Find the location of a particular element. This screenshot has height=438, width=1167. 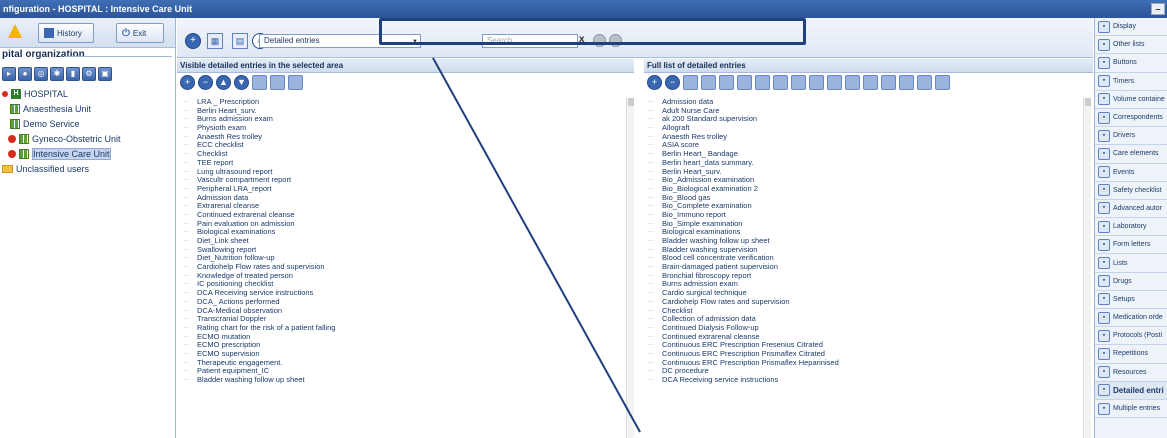

form-icon is located at coordinates (798, 82).